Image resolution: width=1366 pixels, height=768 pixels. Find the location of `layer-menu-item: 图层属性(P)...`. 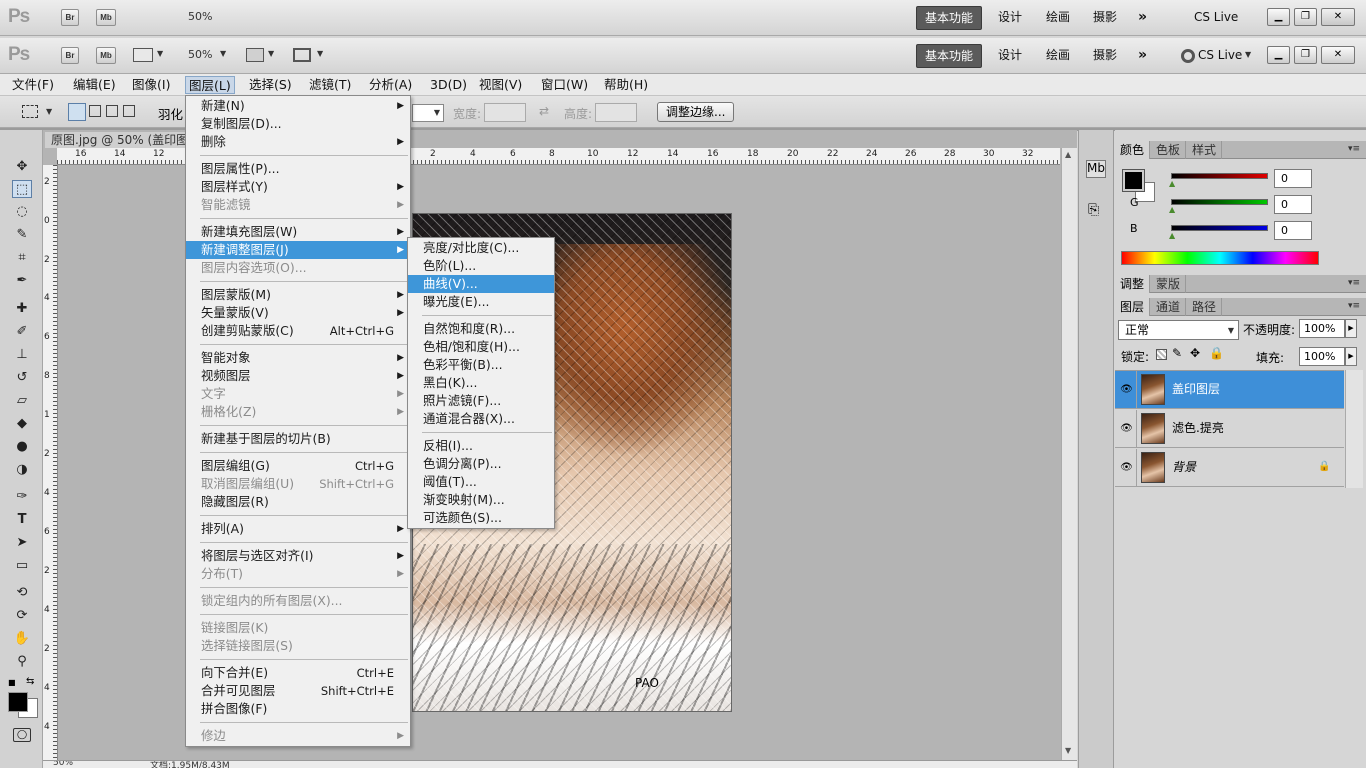

layer-menu-item: 图层属性(P)... is located at coordinates (298, 169).